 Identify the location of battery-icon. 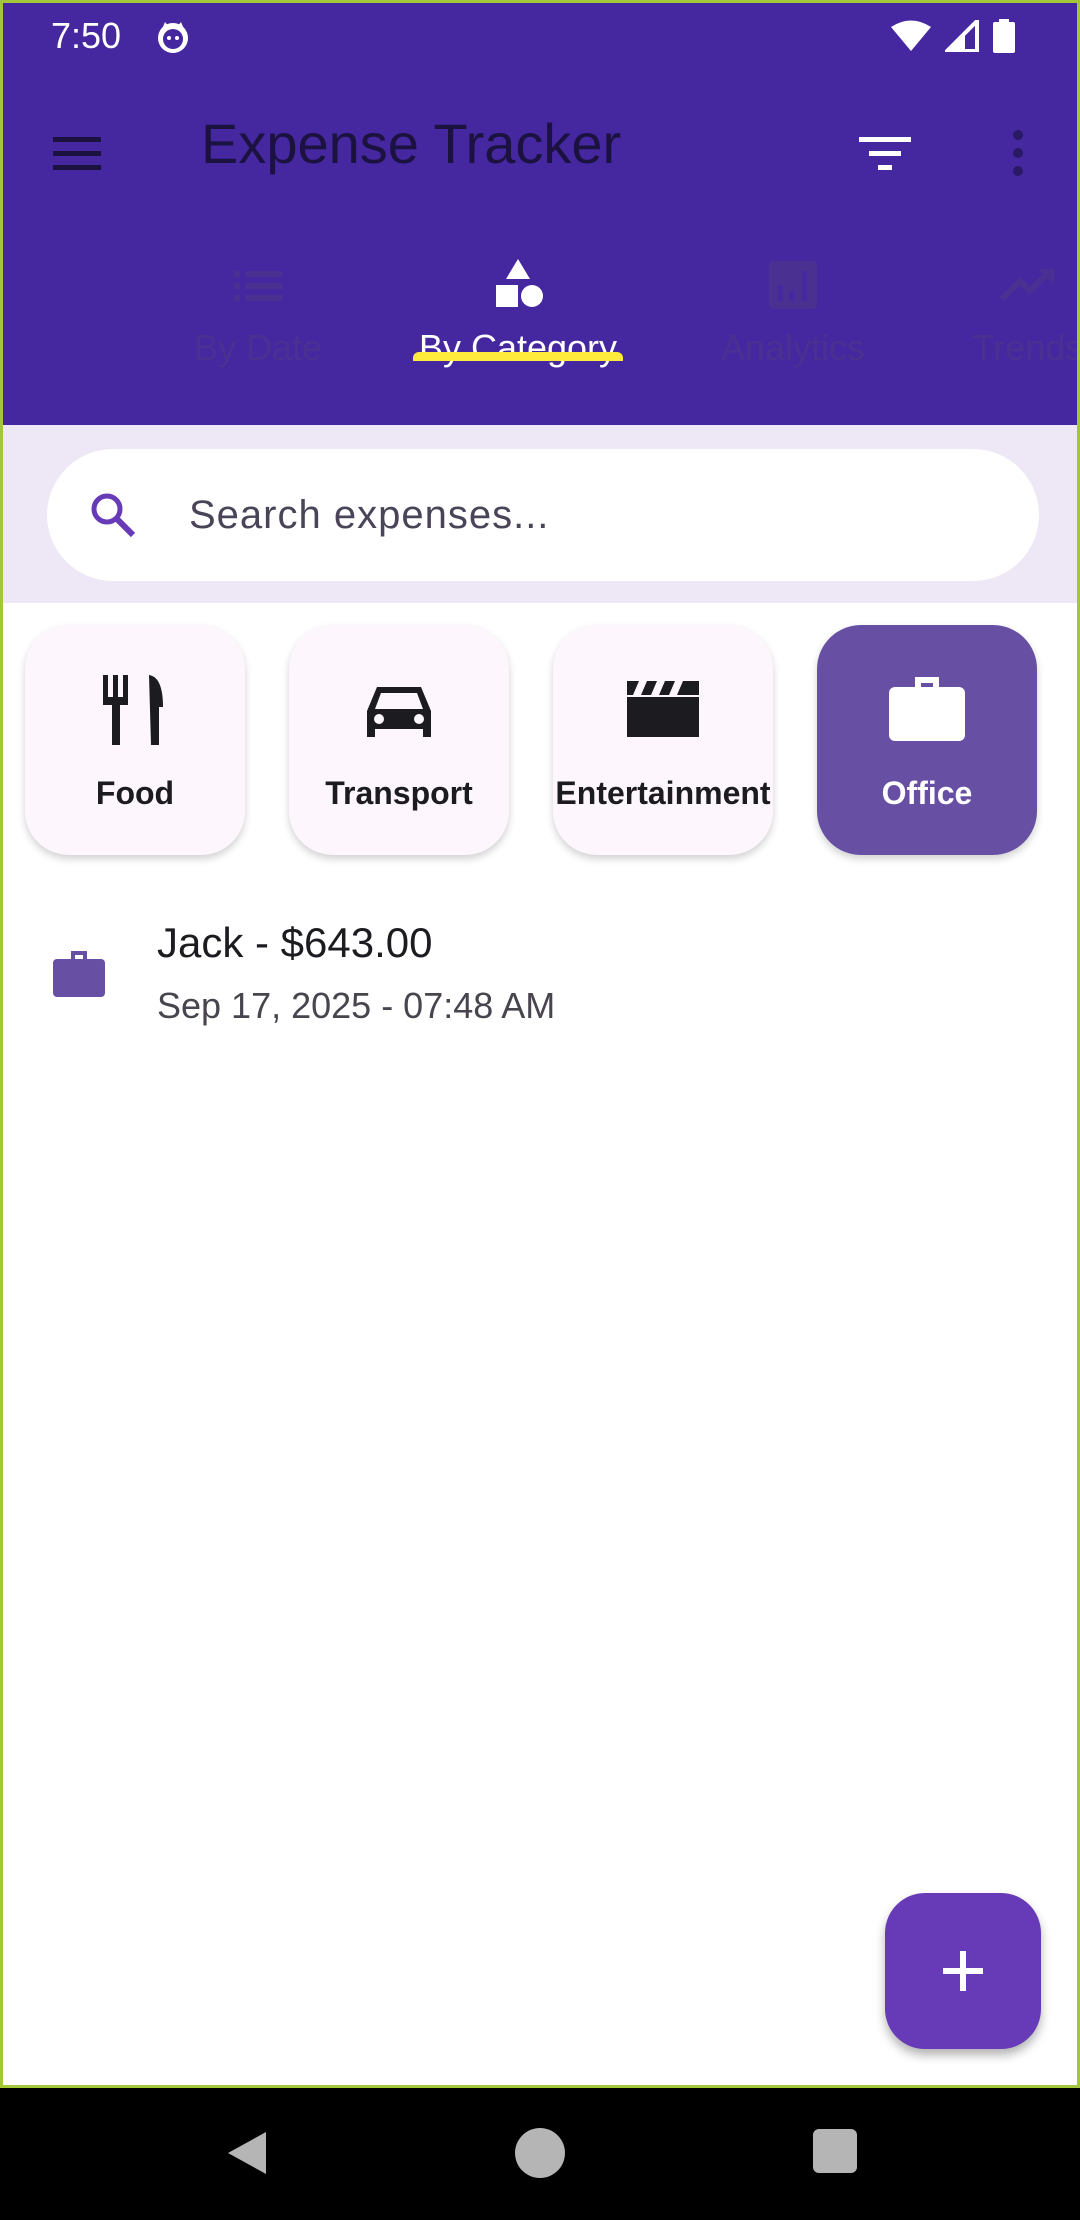
(1004, 36).